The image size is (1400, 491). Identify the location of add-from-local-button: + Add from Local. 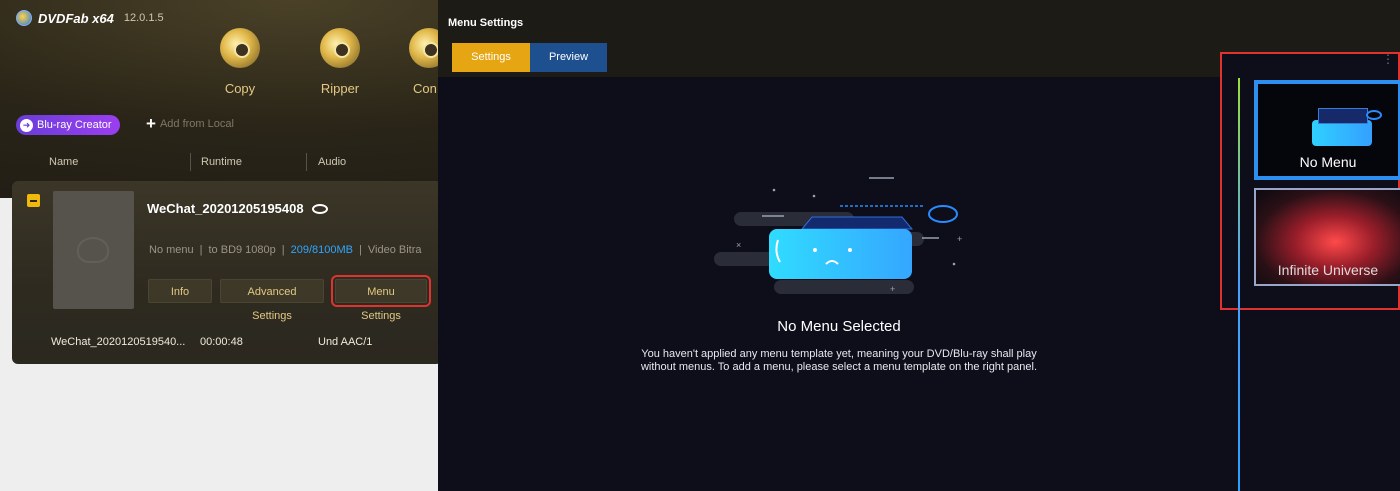
(190, 123).